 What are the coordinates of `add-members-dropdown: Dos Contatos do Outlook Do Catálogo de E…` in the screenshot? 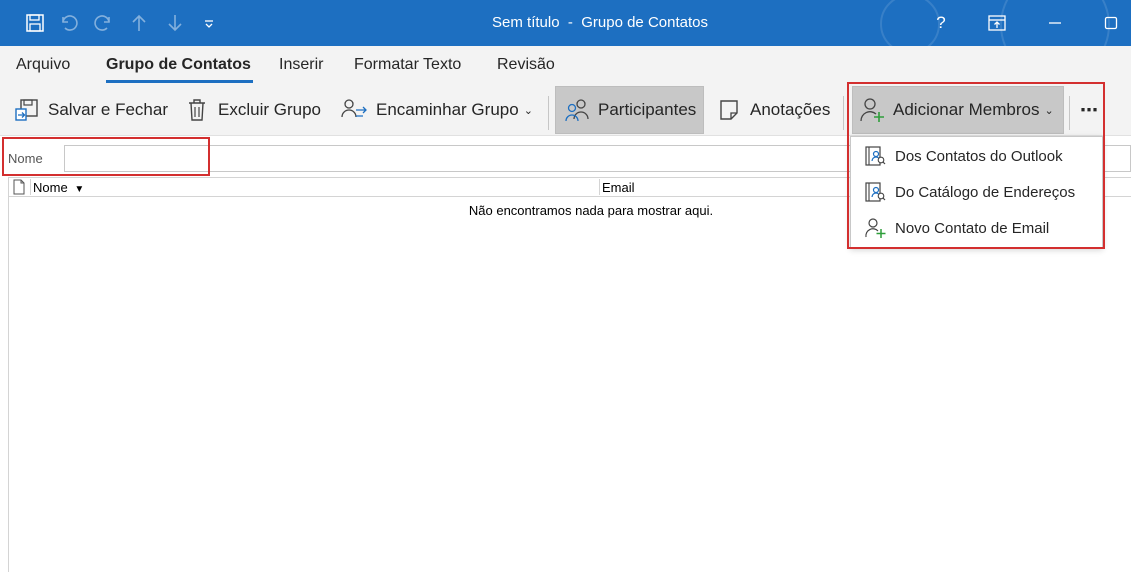 It's located at (976, 192).